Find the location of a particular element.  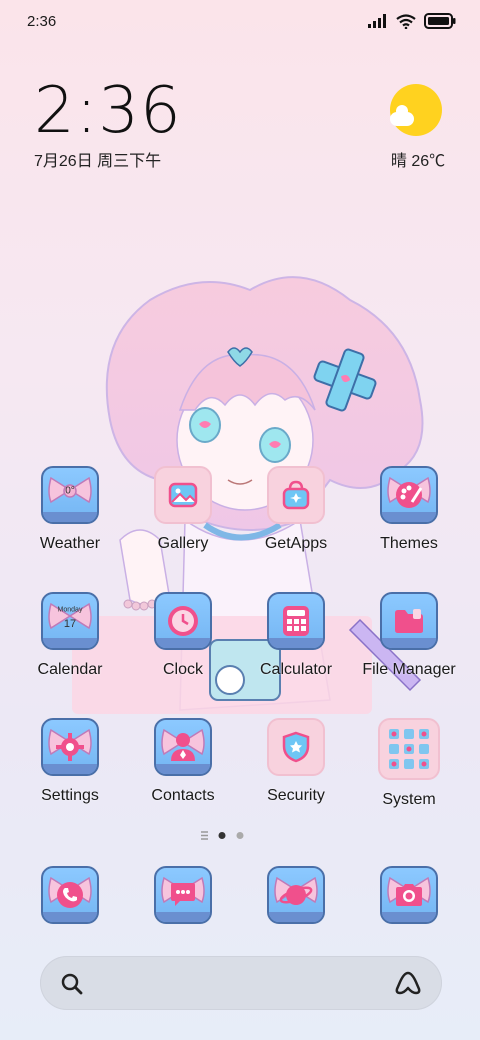

app-label: Contacts is located at coordinates (183, 795).